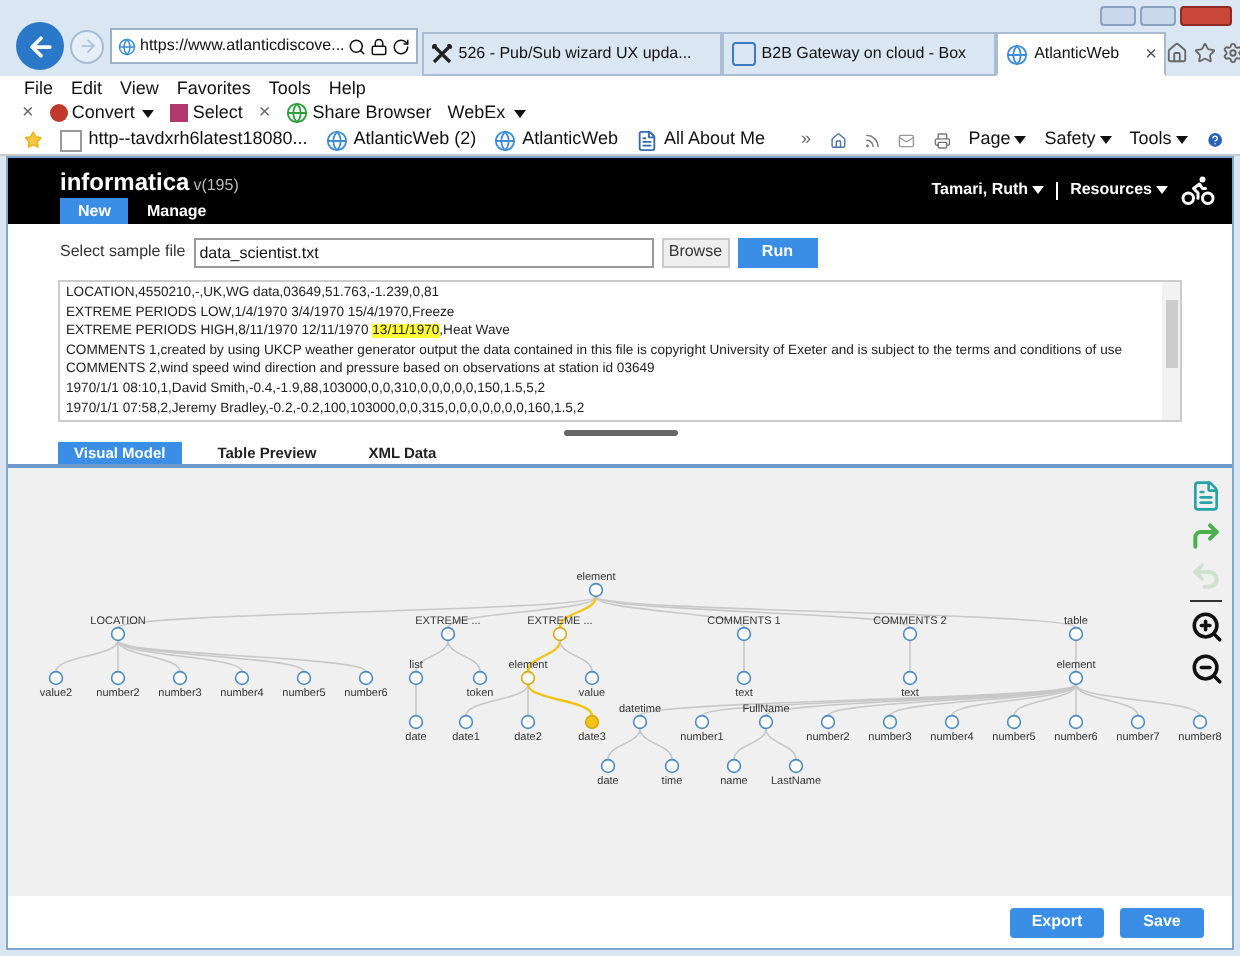 The image size is (1240, 956). I want to click on menu-item: File, so click(39, 88).